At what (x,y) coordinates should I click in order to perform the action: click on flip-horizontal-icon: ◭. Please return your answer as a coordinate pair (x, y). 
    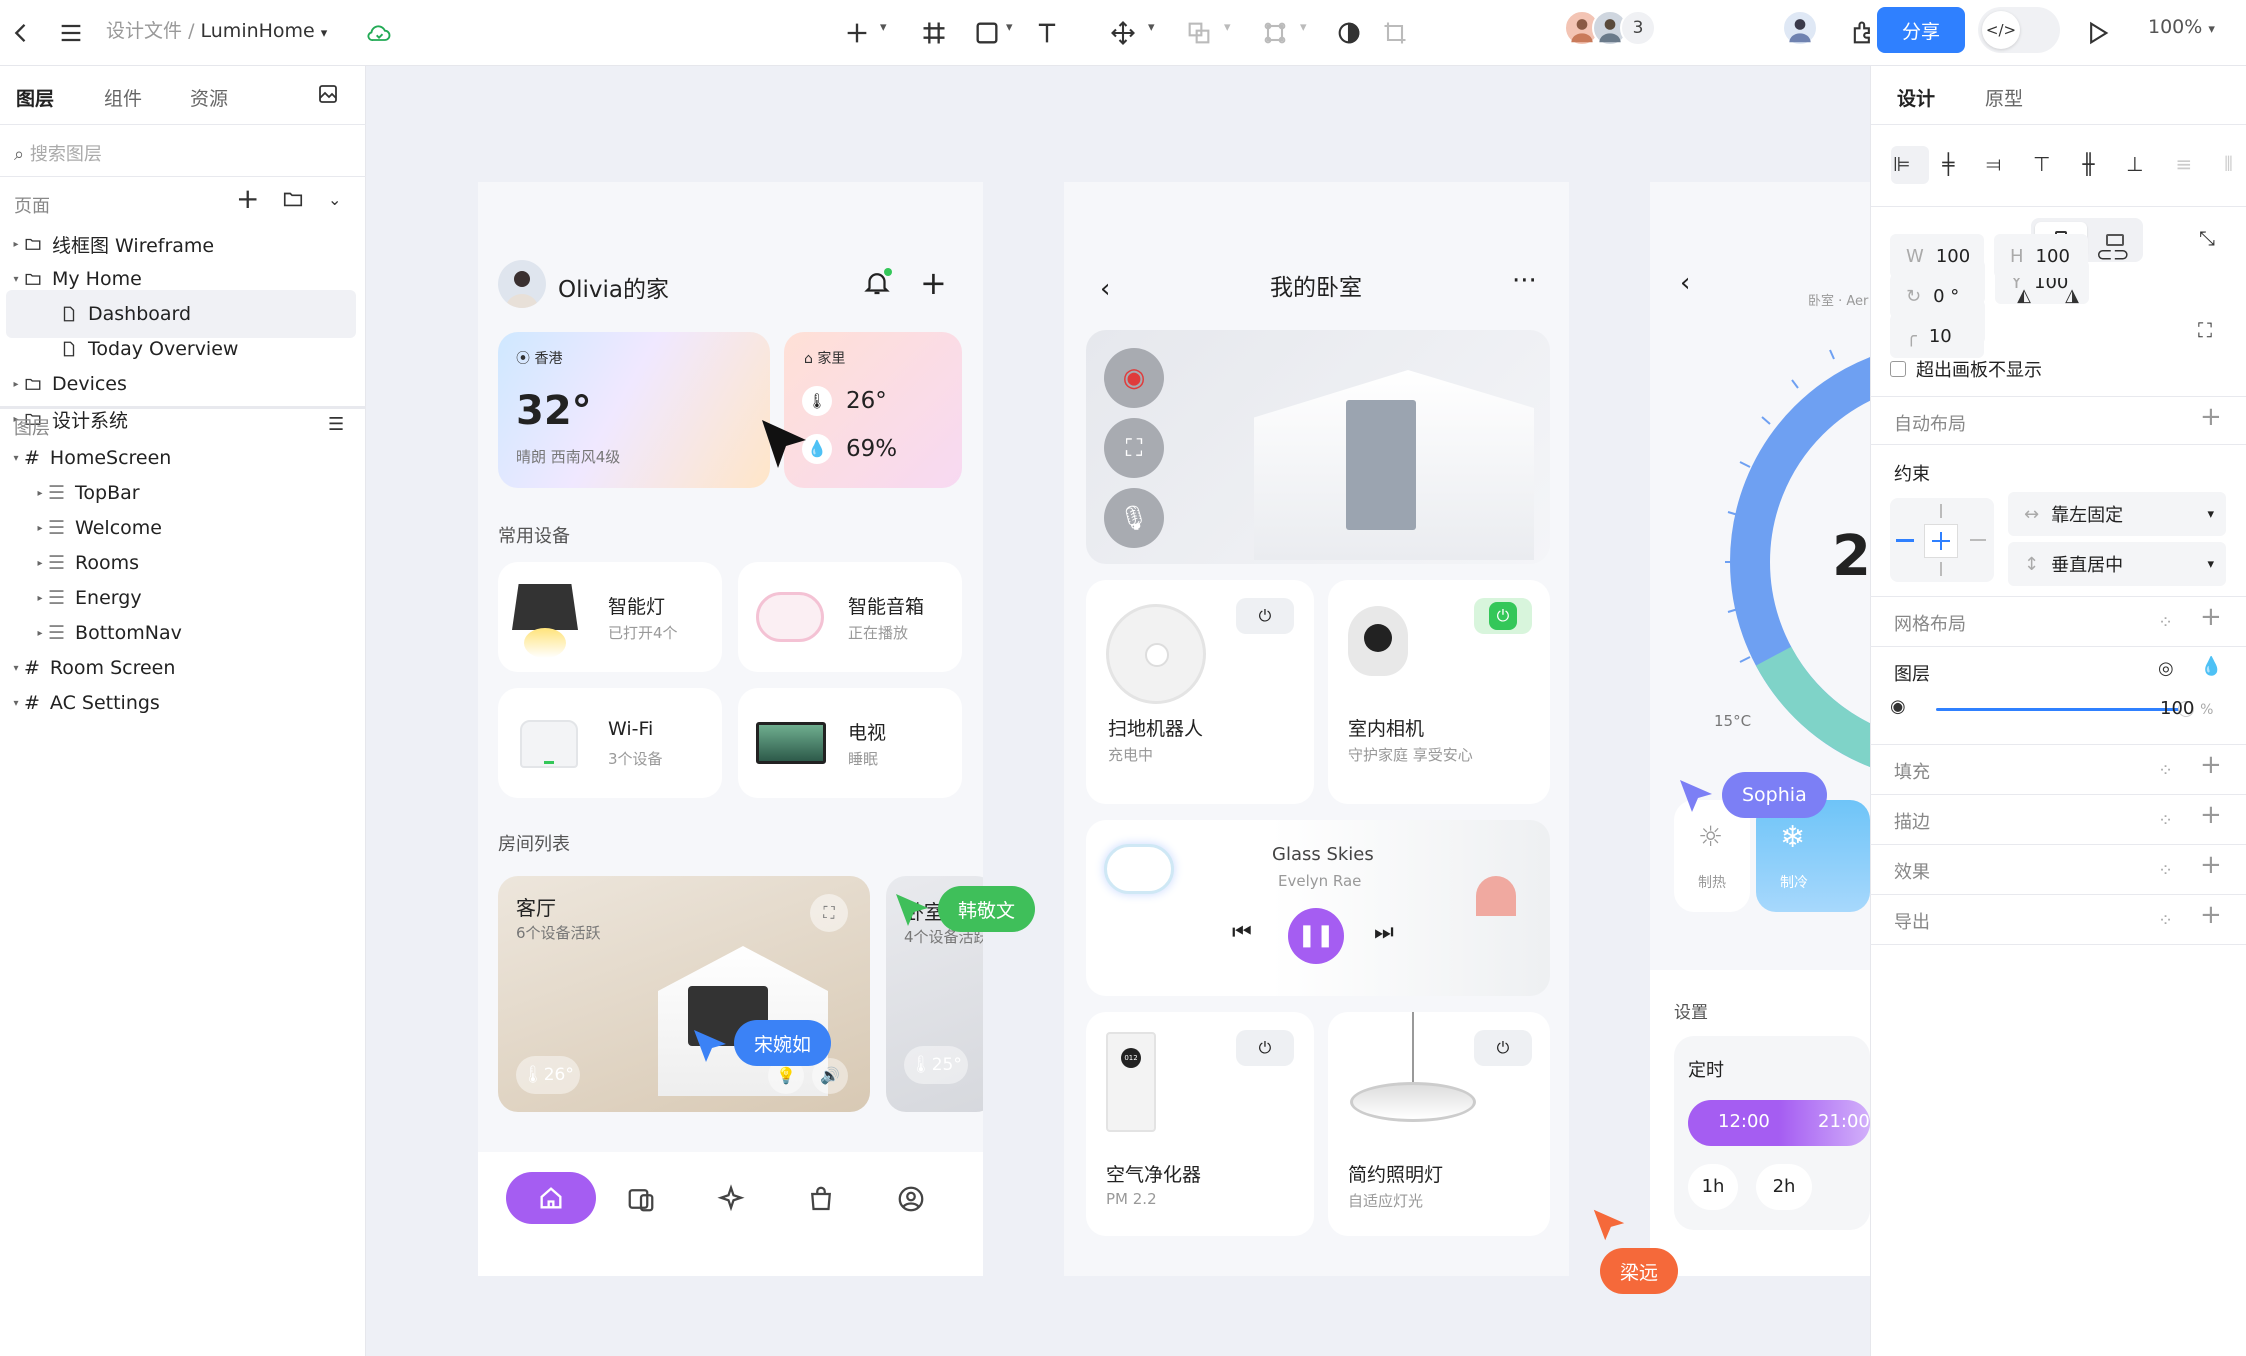
    Looking at the image, I should click on (2024, 296).